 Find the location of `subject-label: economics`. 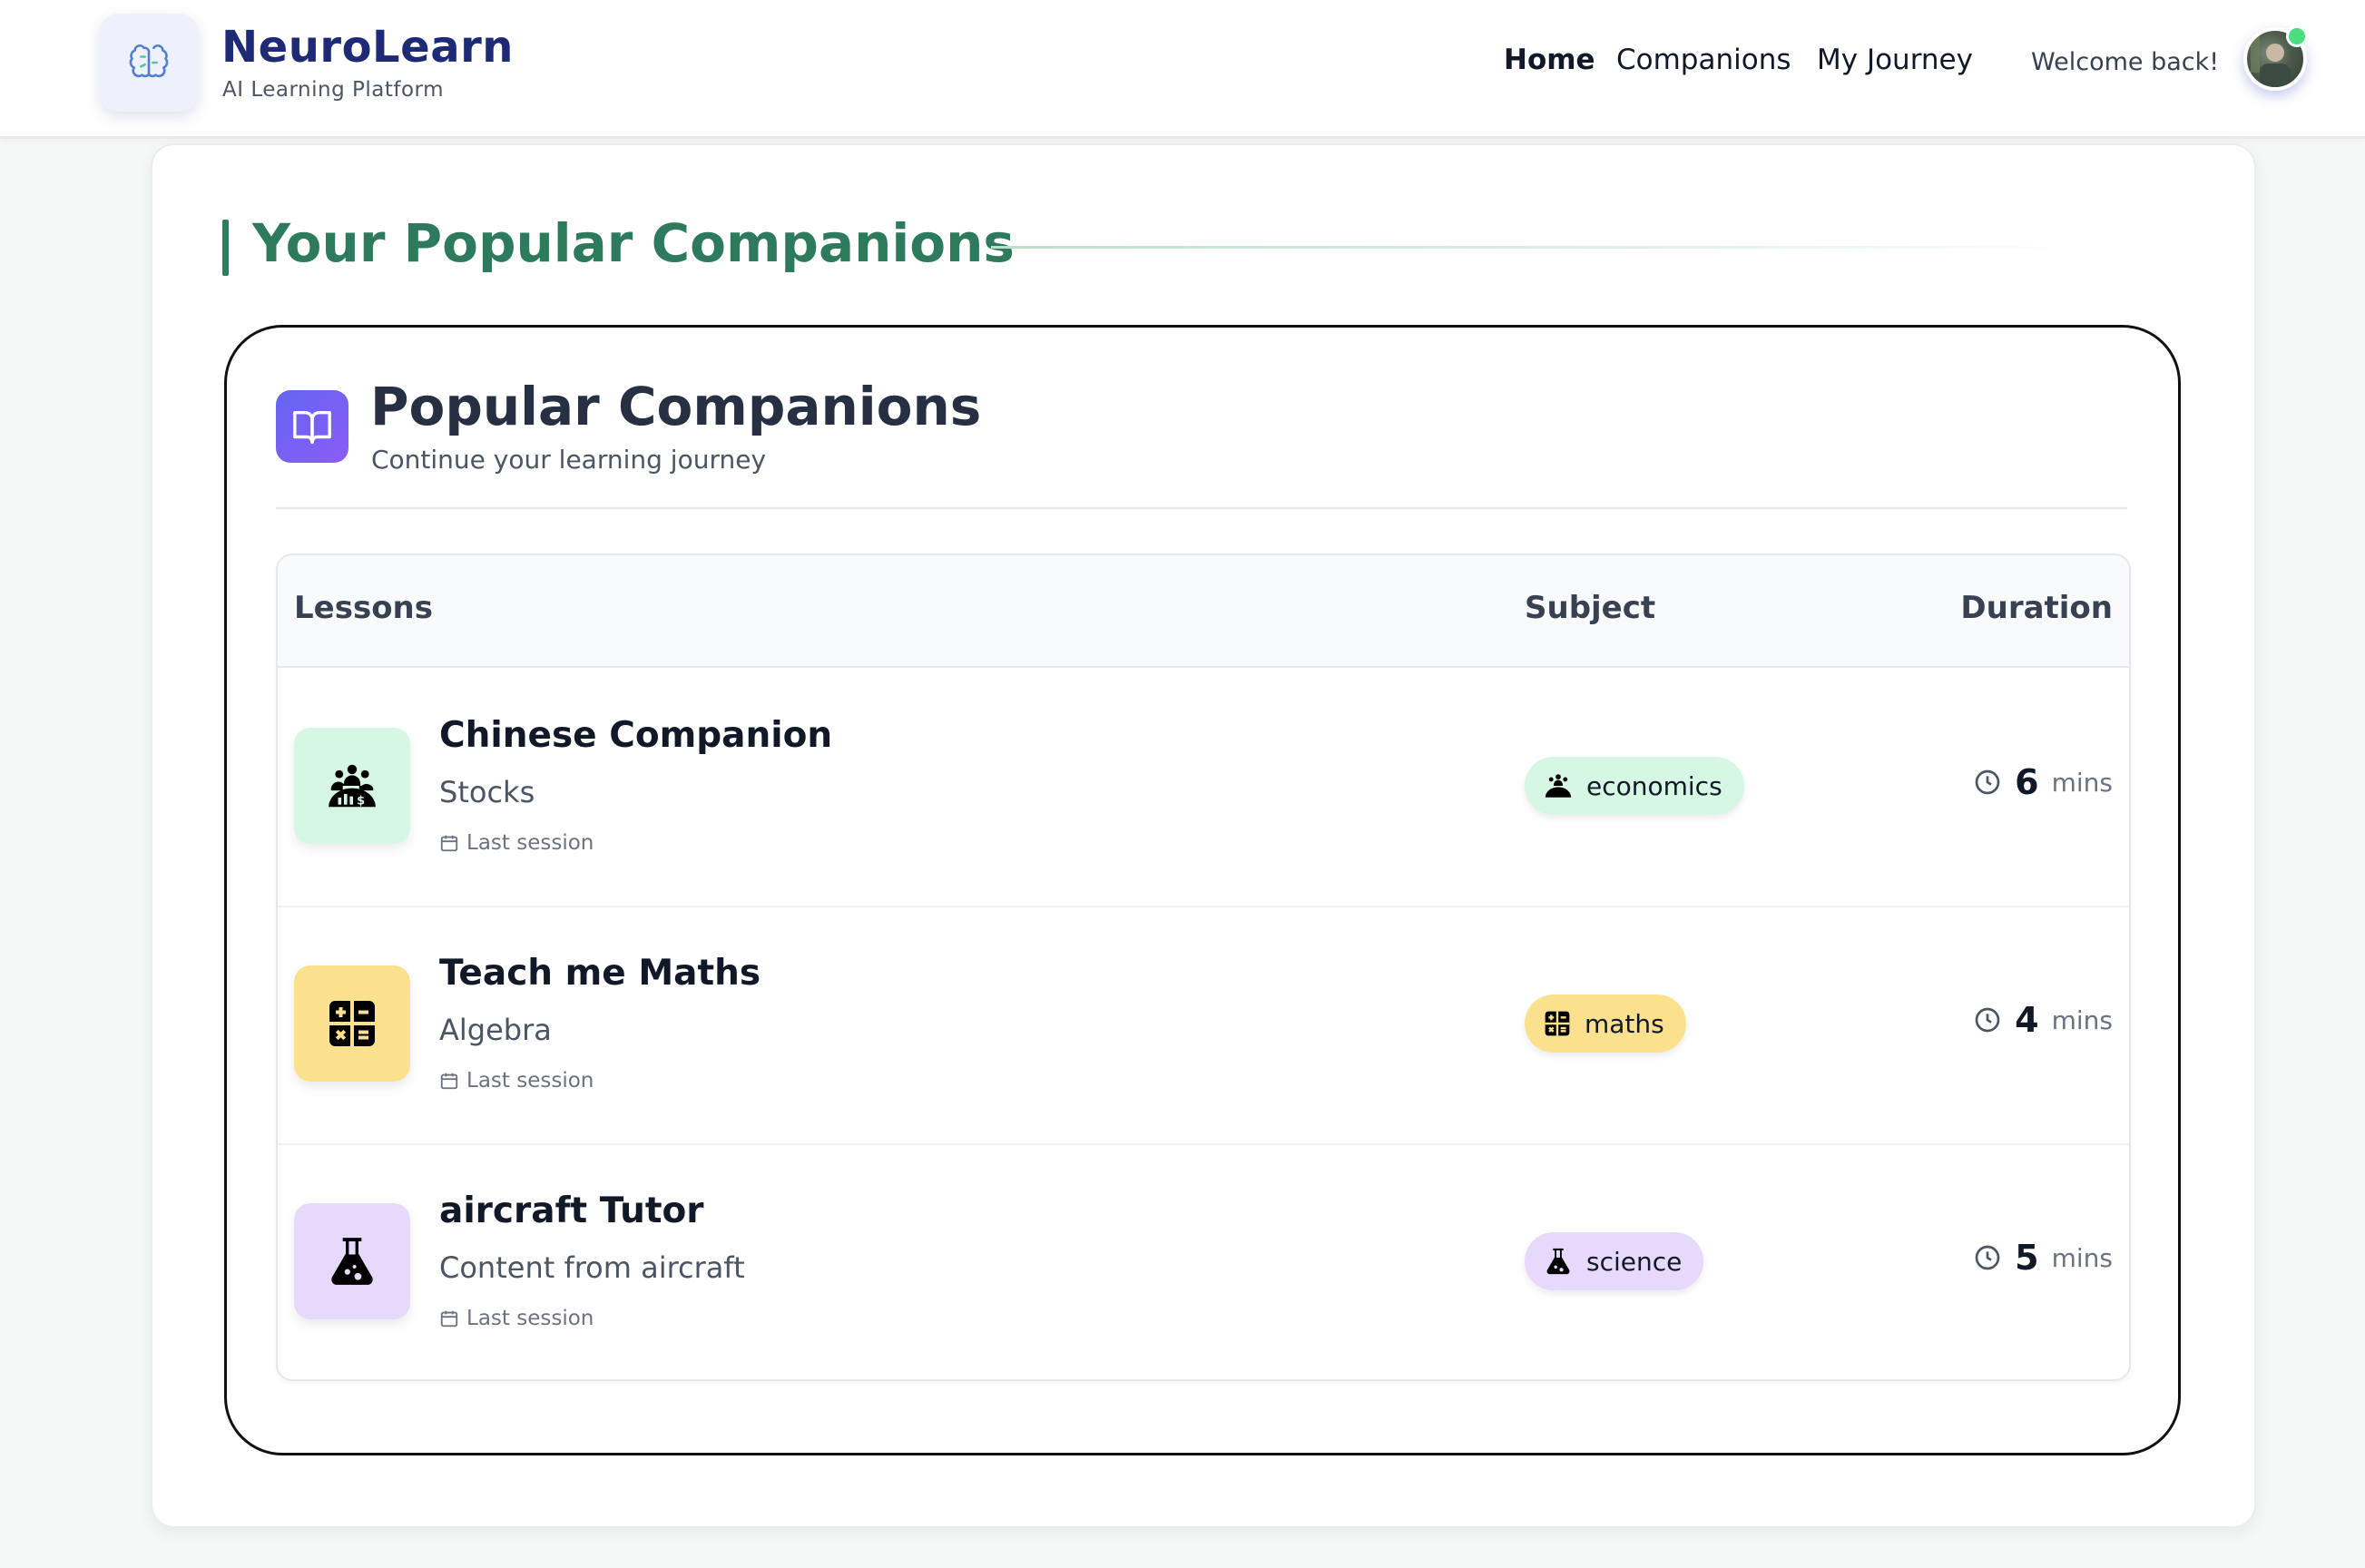

subject-label: economics is located at coordinates (1654, 785).